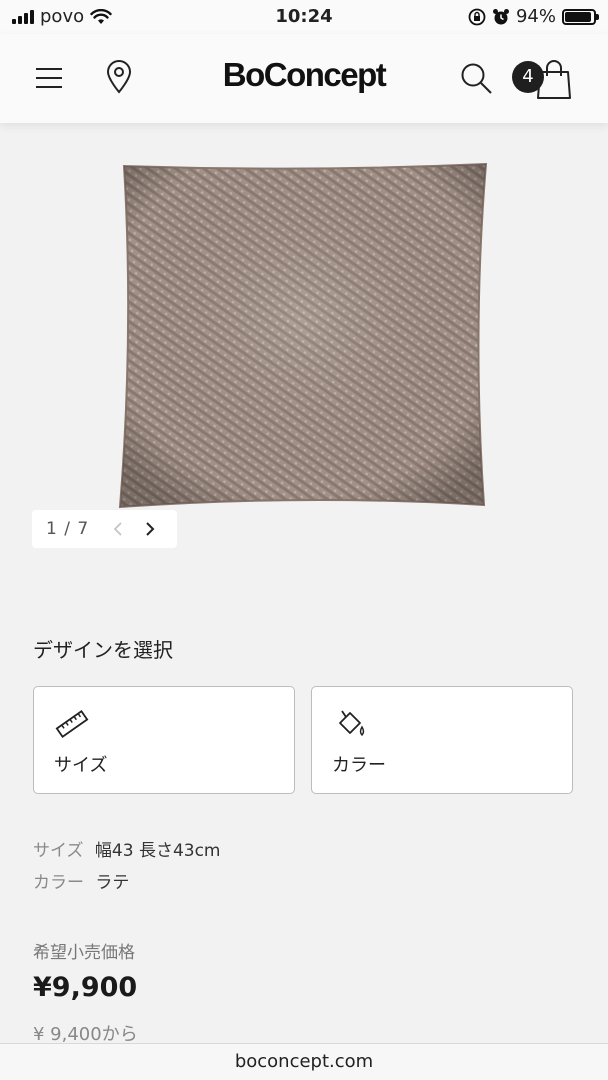 The image size is (608, 1080). I want to click on battery-icon, so click(580, 16).